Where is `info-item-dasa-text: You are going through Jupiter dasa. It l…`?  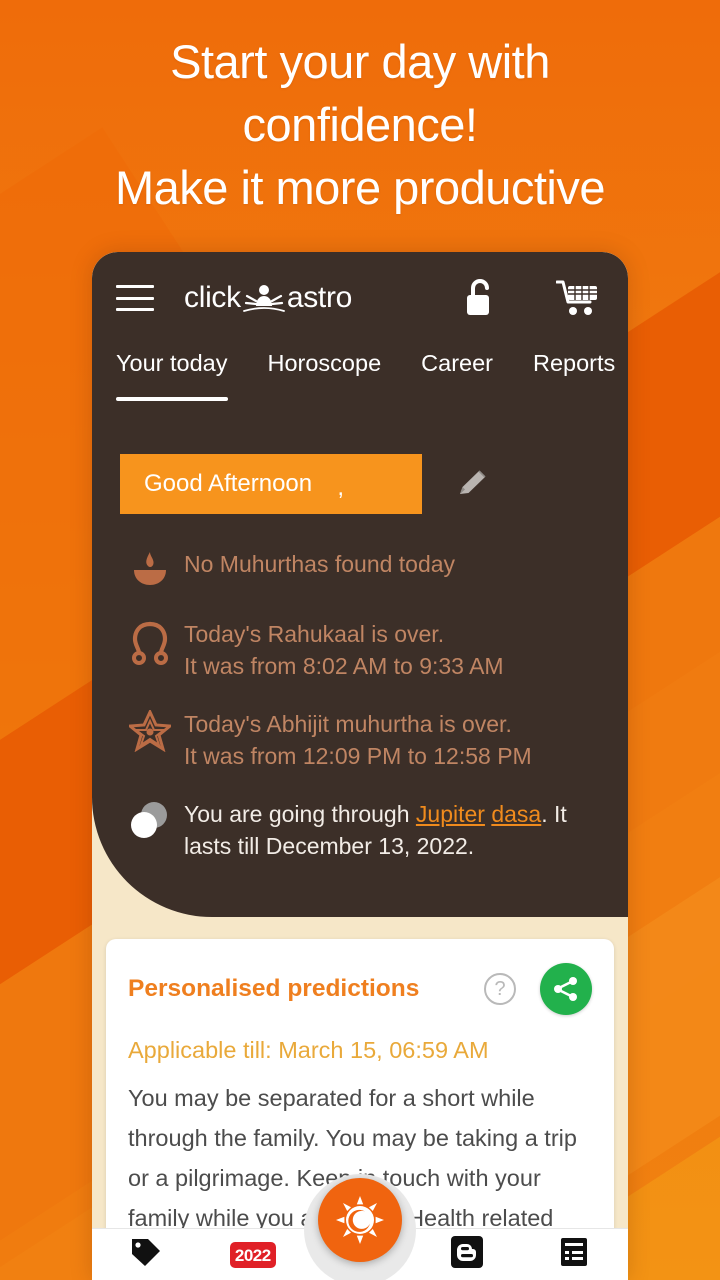 info-item-dasa-text: You are going through Jupiter dasa. It l… is located at coordinates (391, 830).